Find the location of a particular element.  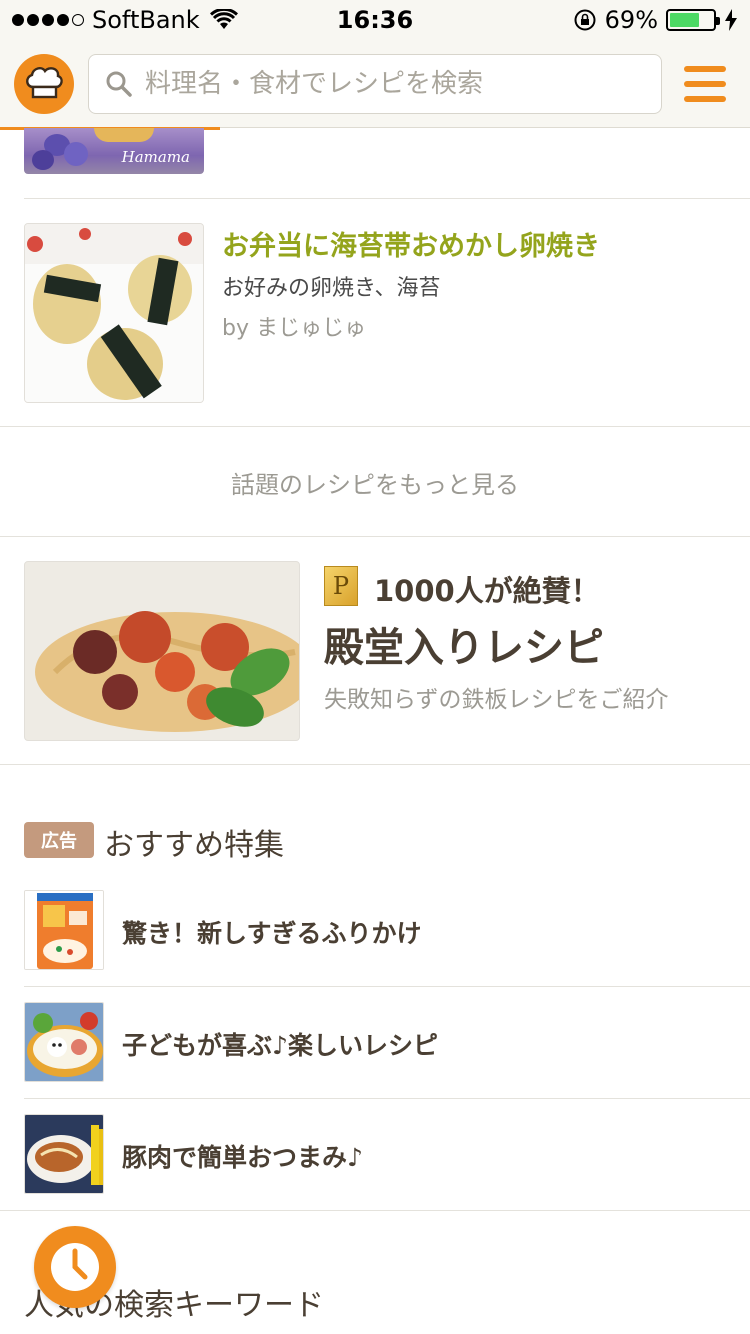

hamburger-menu-icon is located at coordinates (705, 84).